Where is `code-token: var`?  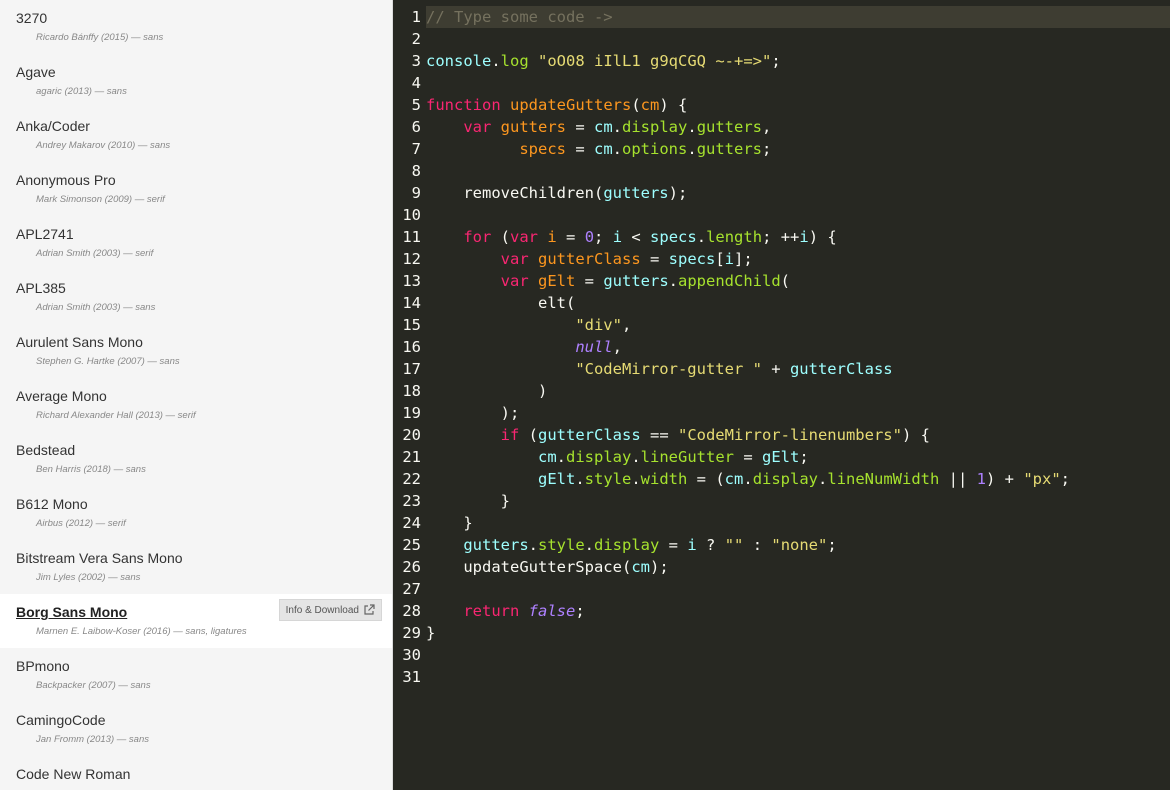 code-token: var is located at coordinates (514, 281).